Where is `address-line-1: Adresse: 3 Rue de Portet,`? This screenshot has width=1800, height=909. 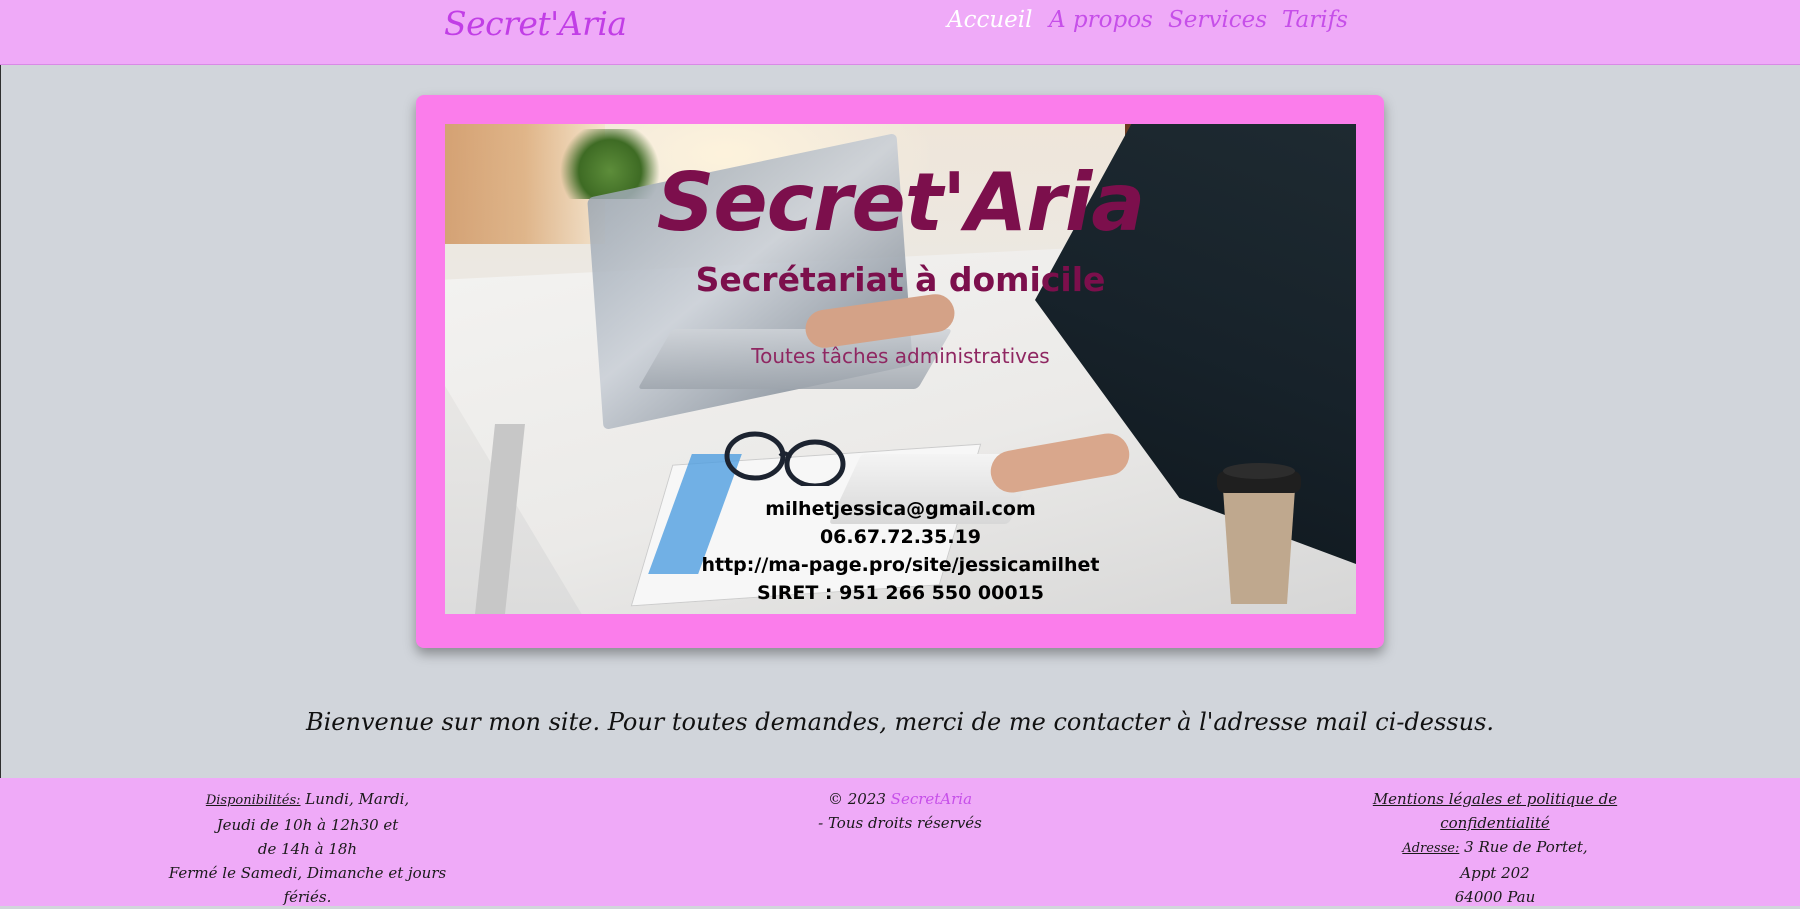 address-line-1: Adresse: 3 Rue de Portet, is located at coordinates (1495, 848).